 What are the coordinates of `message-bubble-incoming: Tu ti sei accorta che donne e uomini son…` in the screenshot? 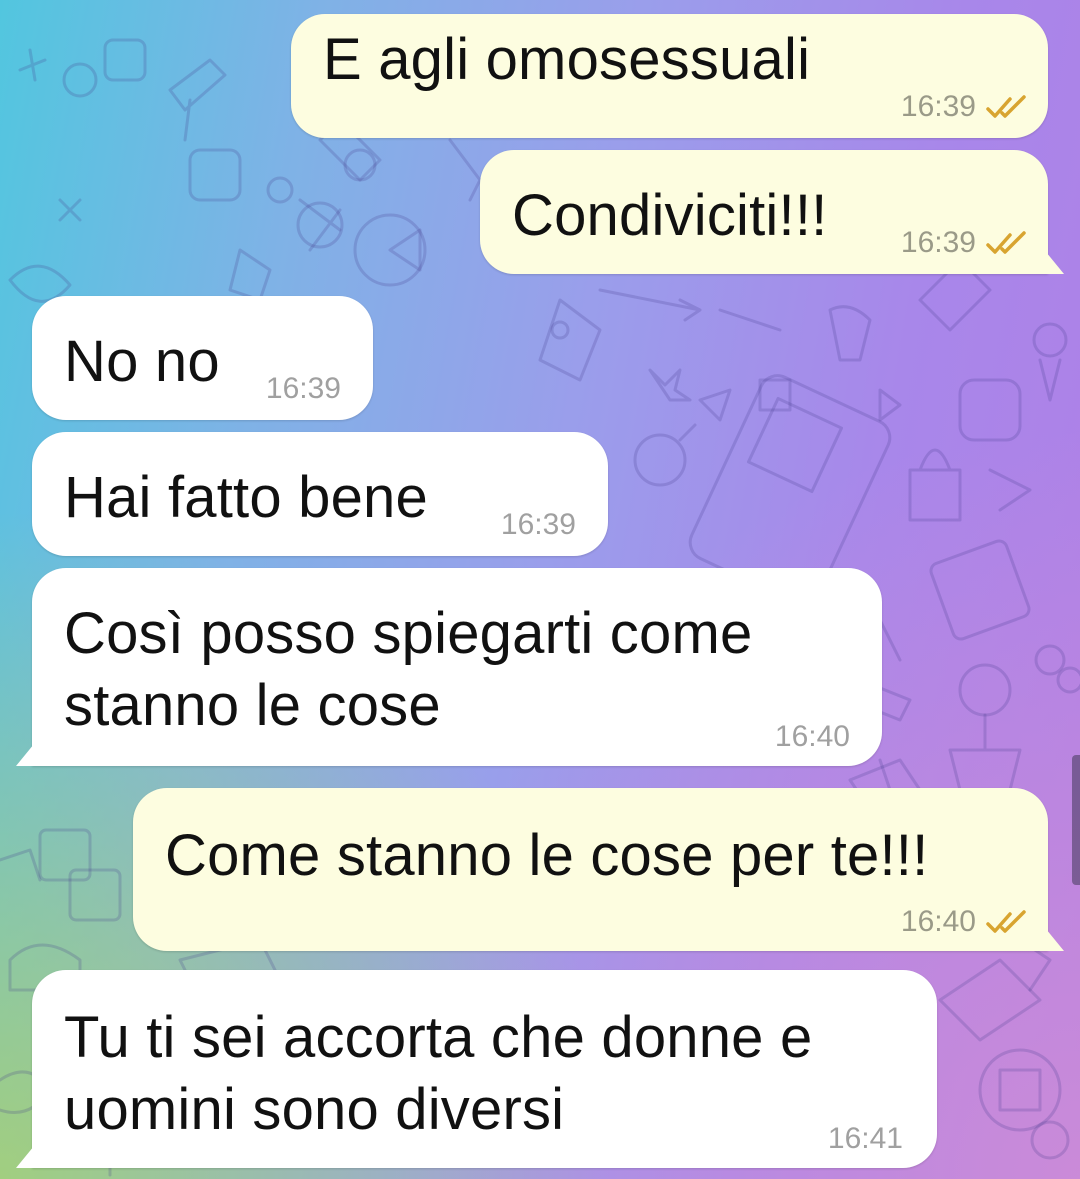 It's located at (484, 1069).